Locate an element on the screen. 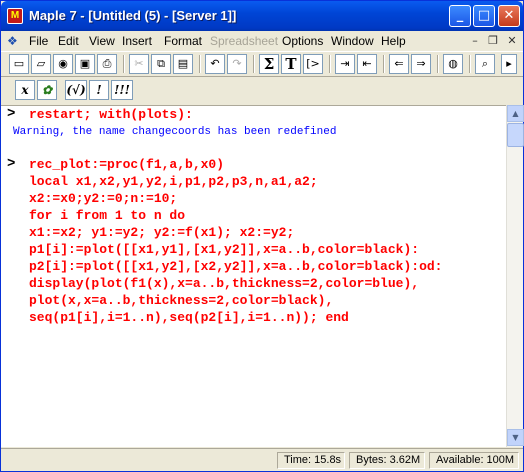 The height and width of the screenshot is (472, 524). close-icon: ✕ is located at coordinates (509, 16).